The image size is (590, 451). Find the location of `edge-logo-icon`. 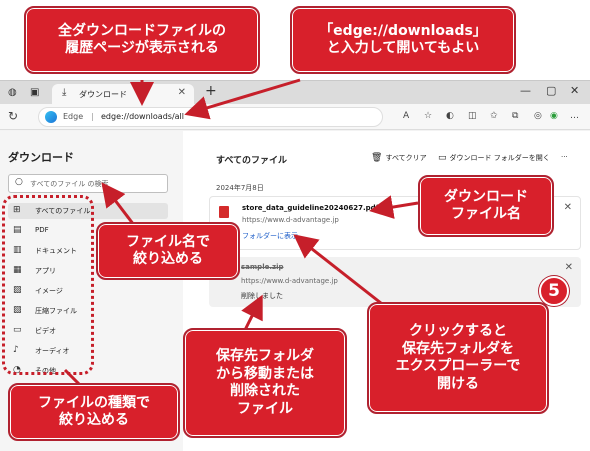

edge-logo-icon is located at coordinates (51, 117).